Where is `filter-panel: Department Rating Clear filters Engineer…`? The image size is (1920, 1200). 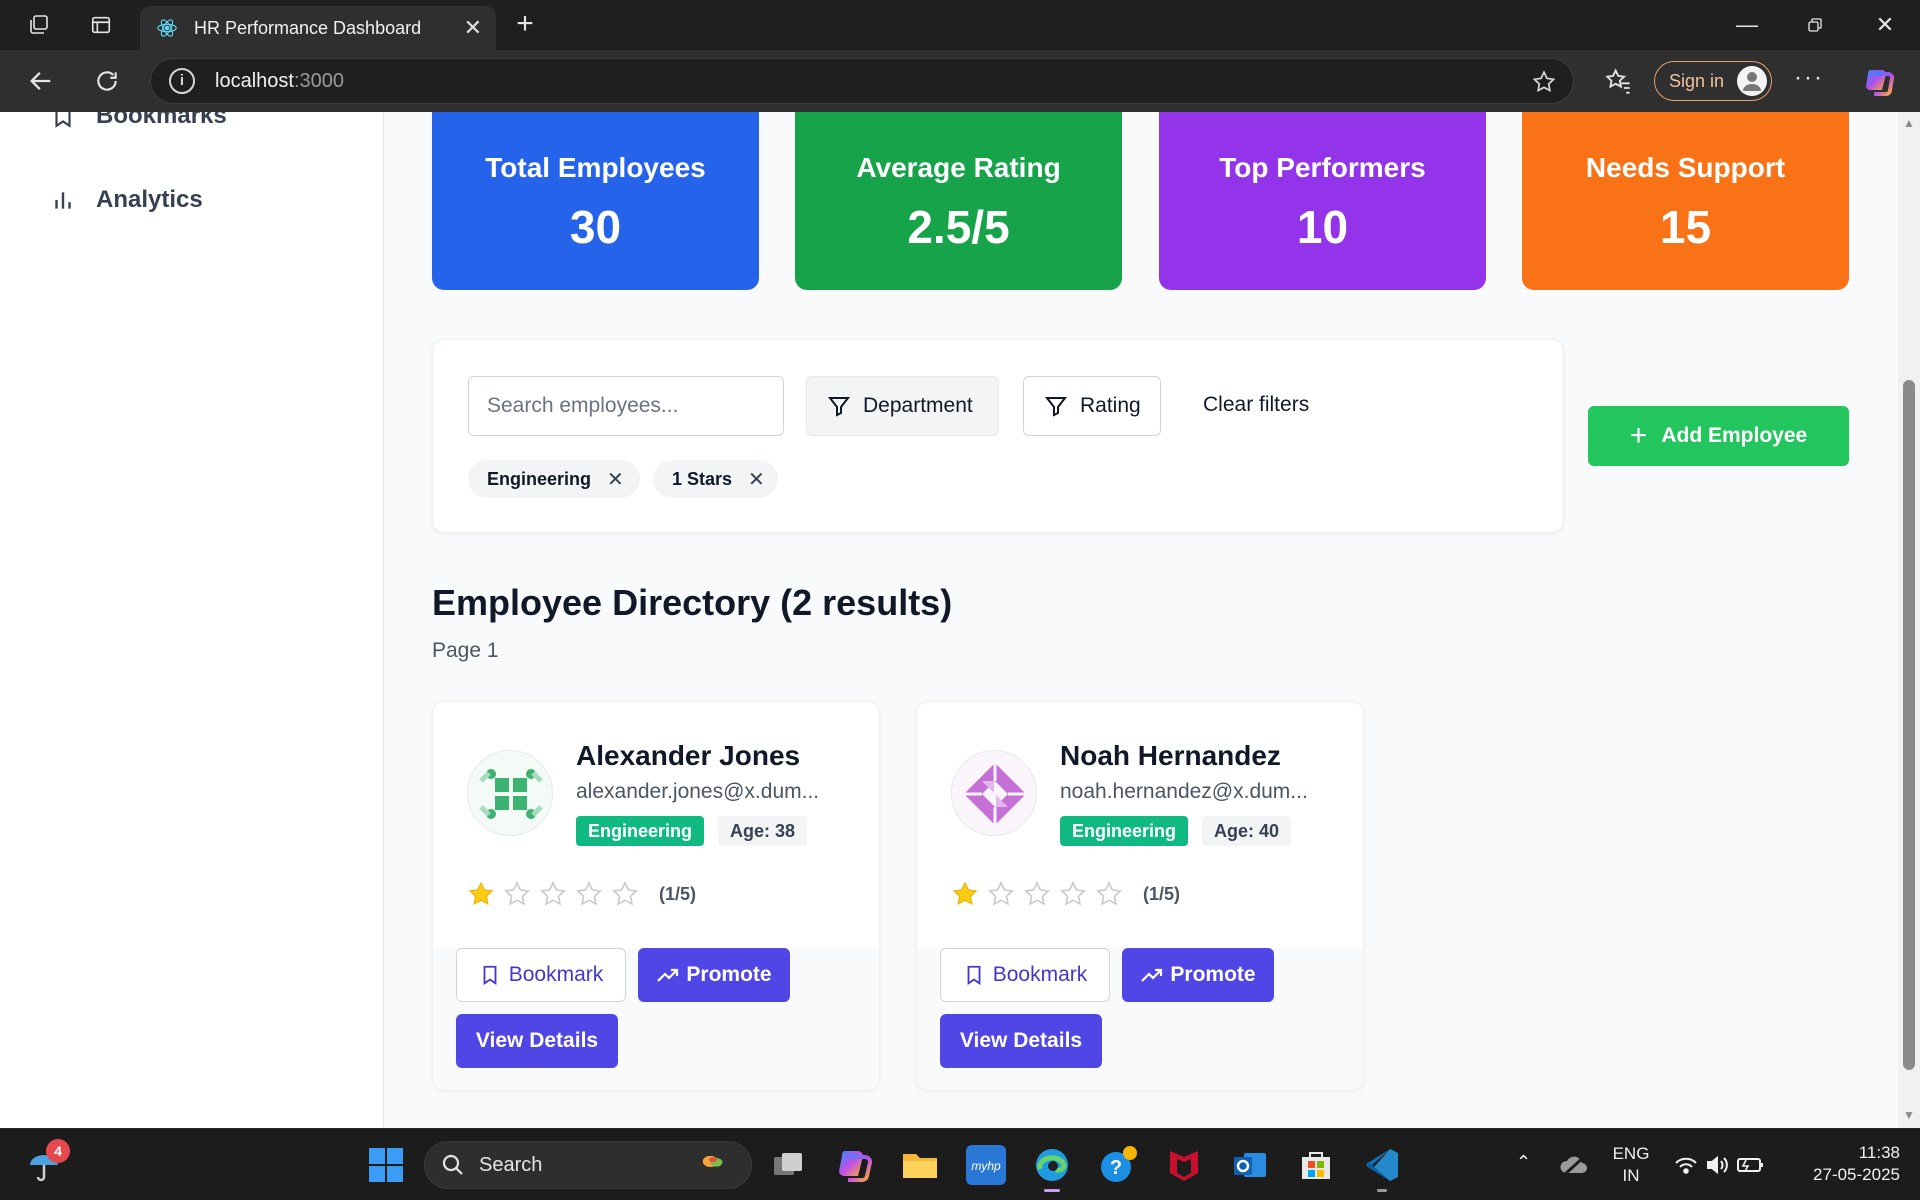
filter-panel: Department Rating Clear filters Engineer… is located at coordinates (998, 436).